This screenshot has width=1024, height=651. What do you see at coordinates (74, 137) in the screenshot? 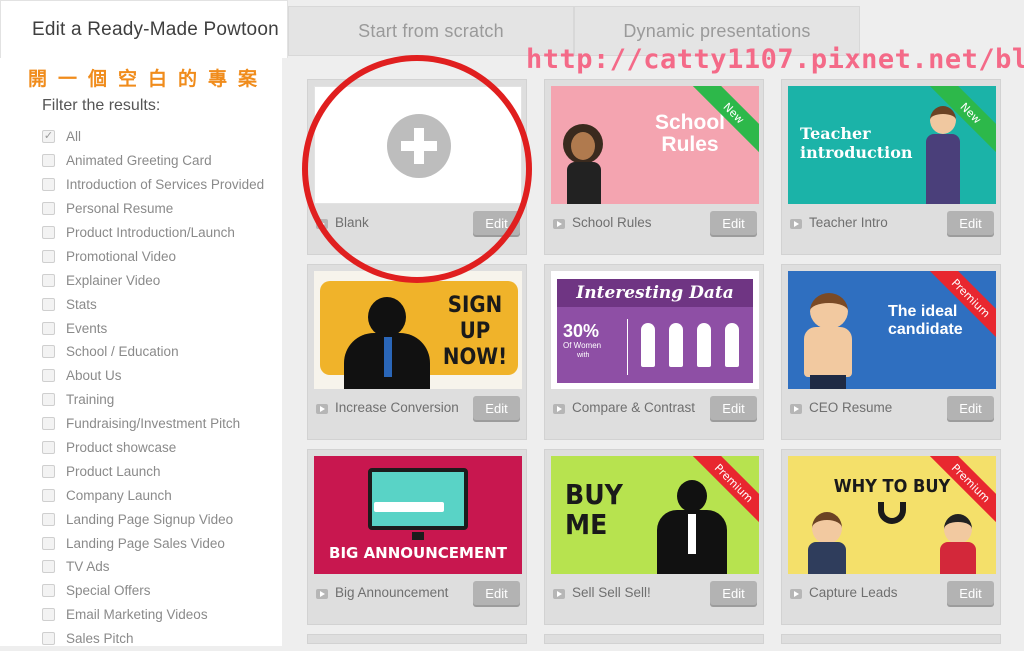
I see `filter-label: All` at bounding box center [74, 137].